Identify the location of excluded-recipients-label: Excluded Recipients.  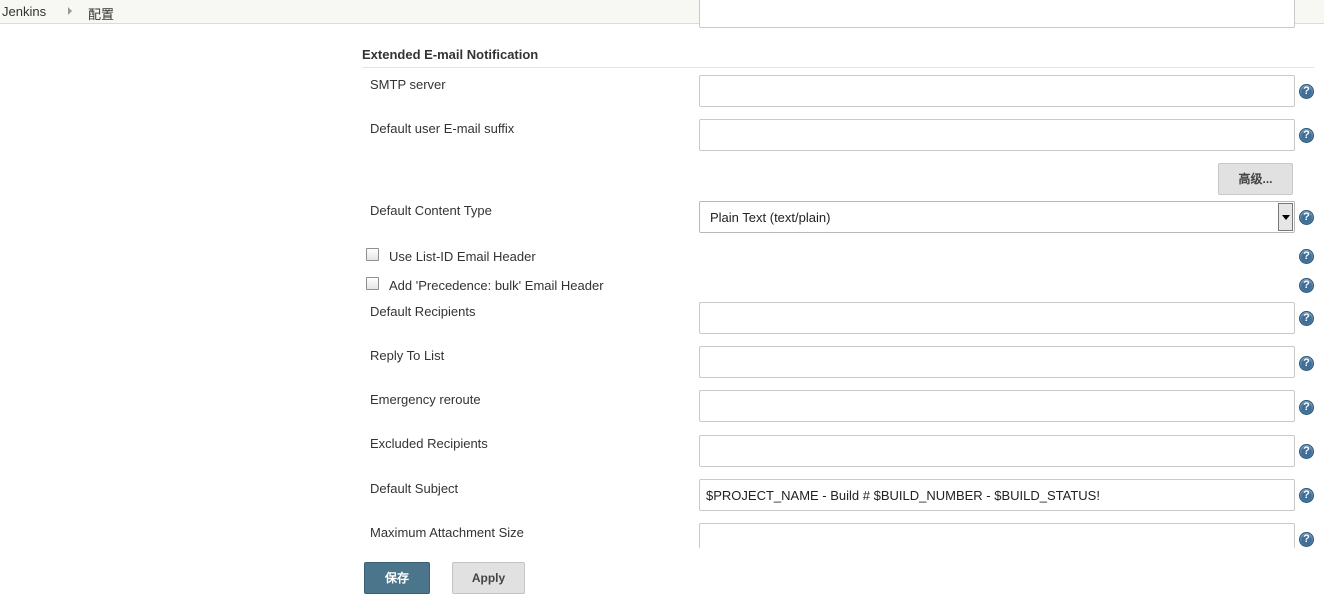
(429, 443).